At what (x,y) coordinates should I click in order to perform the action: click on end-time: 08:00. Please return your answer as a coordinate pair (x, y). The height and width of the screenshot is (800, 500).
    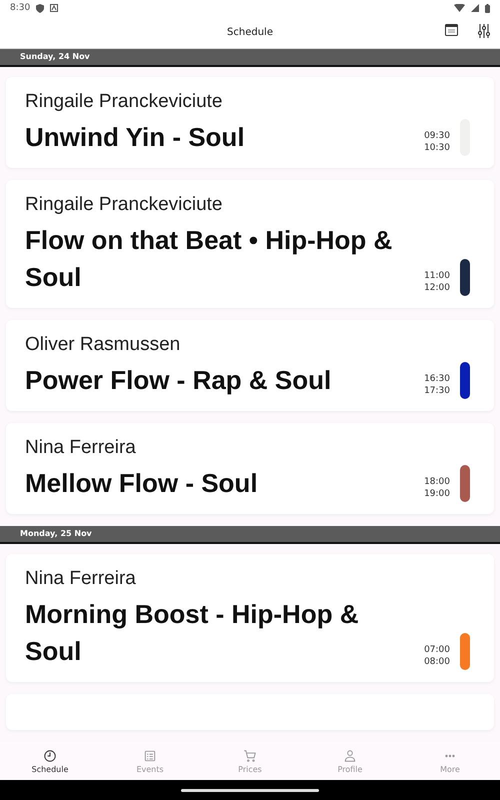
    Looking at the image, I should click on (437, 662).